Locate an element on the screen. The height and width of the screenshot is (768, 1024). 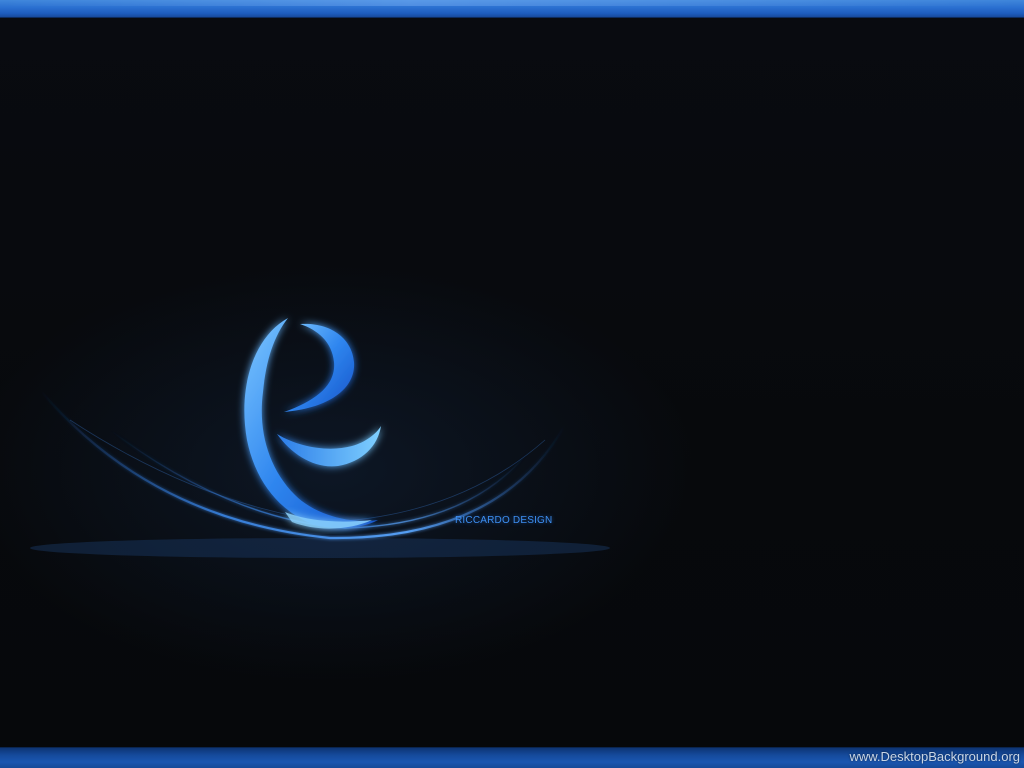
horizon-glow is located at coordinates (320, 548).